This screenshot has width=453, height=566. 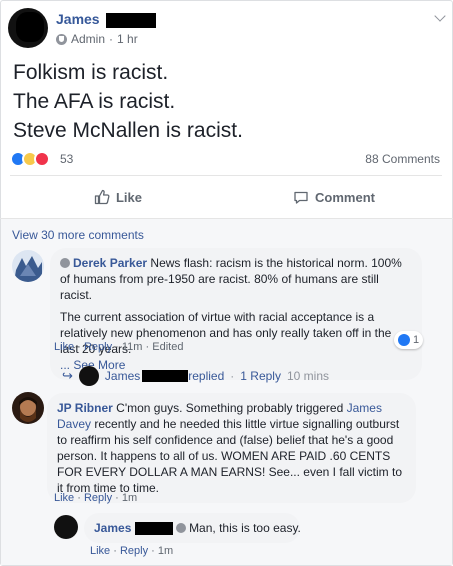 What do you see at coordinates (128, 130) in the screenshot?
I see `post-line: Steve McNallen is racist.` at bounding box center [128, 130].